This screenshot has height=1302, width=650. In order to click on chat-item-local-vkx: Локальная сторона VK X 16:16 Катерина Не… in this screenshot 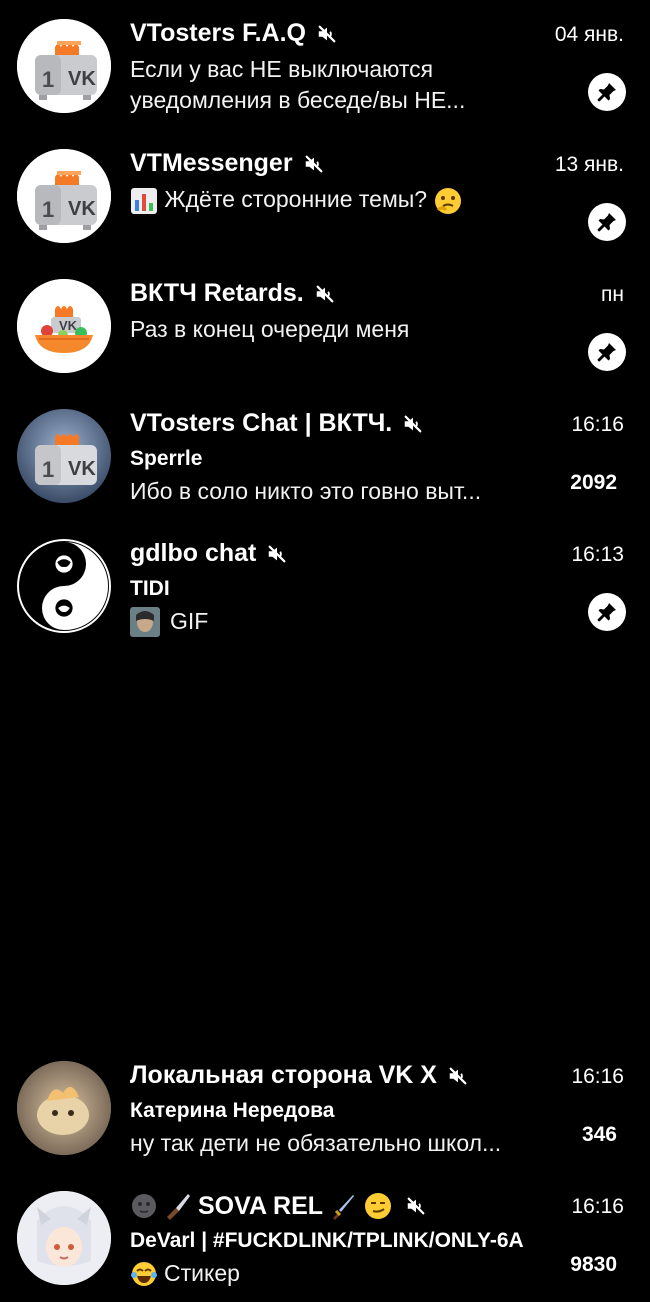, I will do `click(325, 1107)`.